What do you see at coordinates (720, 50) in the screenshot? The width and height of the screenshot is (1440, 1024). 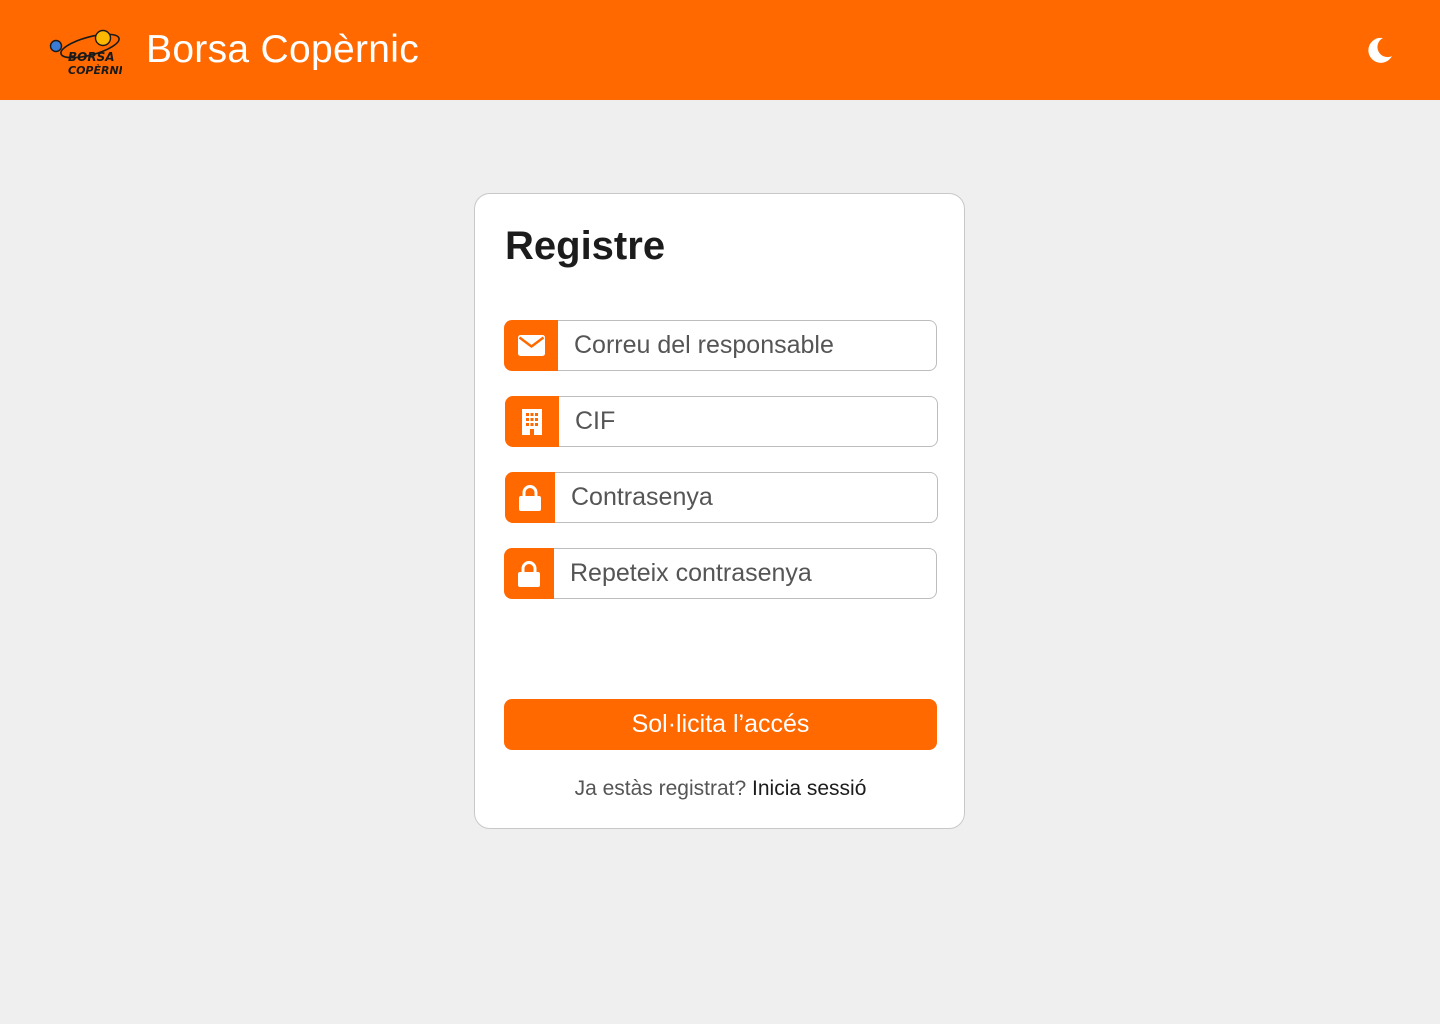 I see `top-app-bar: BORSA COPÈRNIC Borsa Copèrnic` at bounding box center [720, 50].